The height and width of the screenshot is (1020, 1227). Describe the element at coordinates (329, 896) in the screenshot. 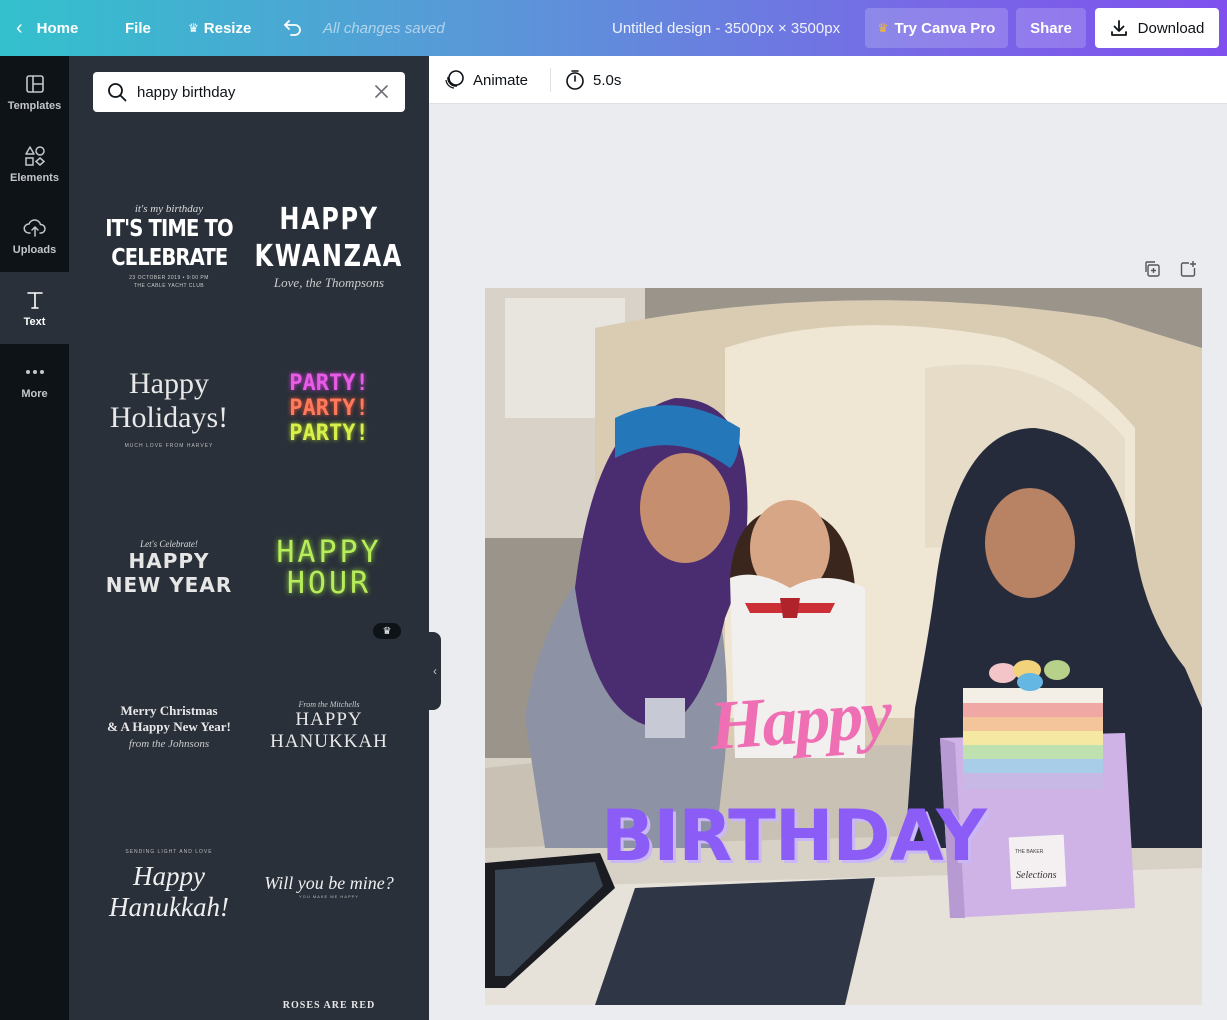

I see `tile-line: YOU MAKE ME HAPPY` at that location.